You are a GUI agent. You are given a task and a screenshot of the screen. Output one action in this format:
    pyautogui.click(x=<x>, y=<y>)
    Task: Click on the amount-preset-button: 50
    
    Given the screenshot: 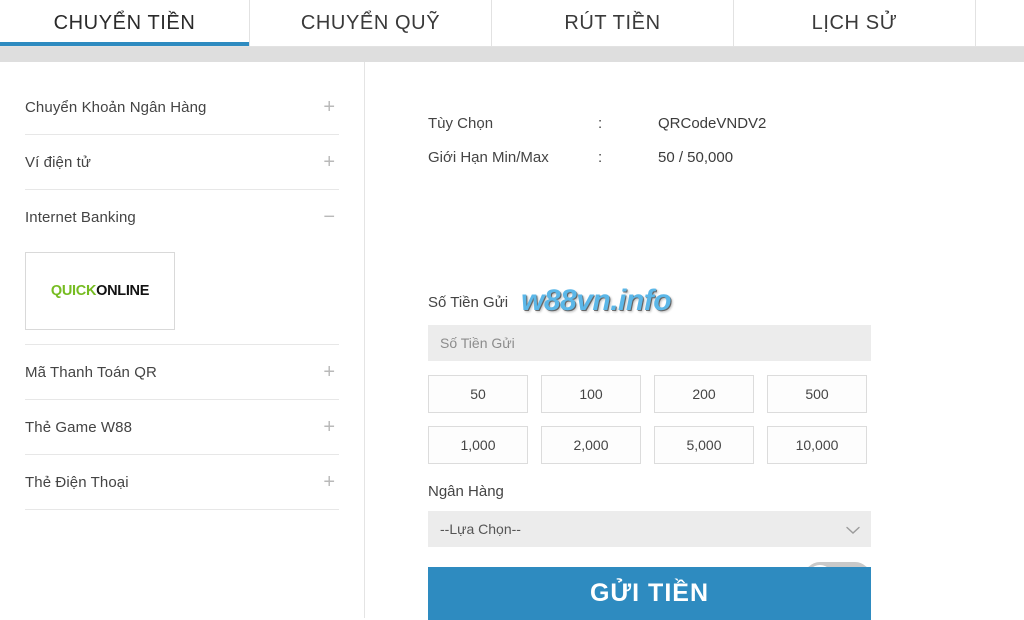 What is the action you would take?
    pyautogui.click(x=478, y=394)
    